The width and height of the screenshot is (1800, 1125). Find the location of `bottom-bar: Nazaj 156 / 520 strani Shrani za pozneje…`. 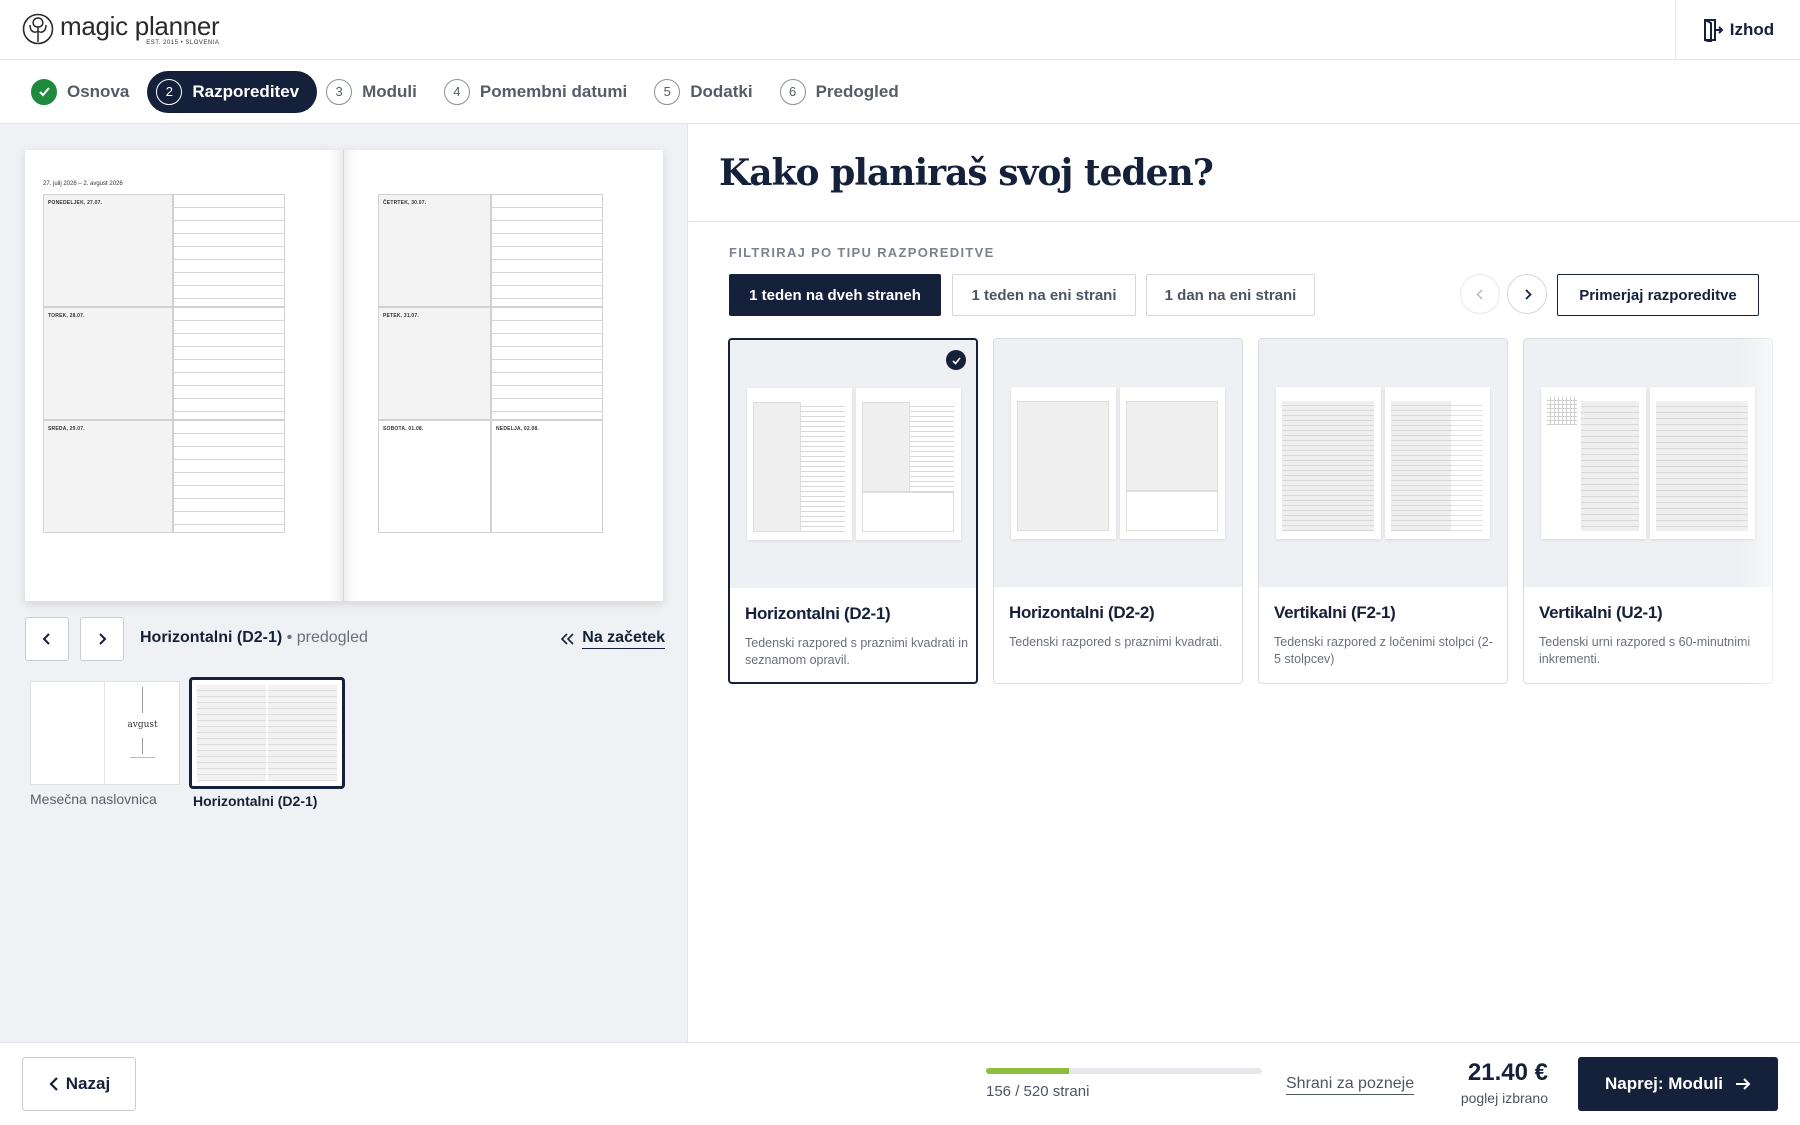

bottom-bar: Nazaj 156 / 520 strani Shrani za pozneje… is located at coordinates (900, 1083).